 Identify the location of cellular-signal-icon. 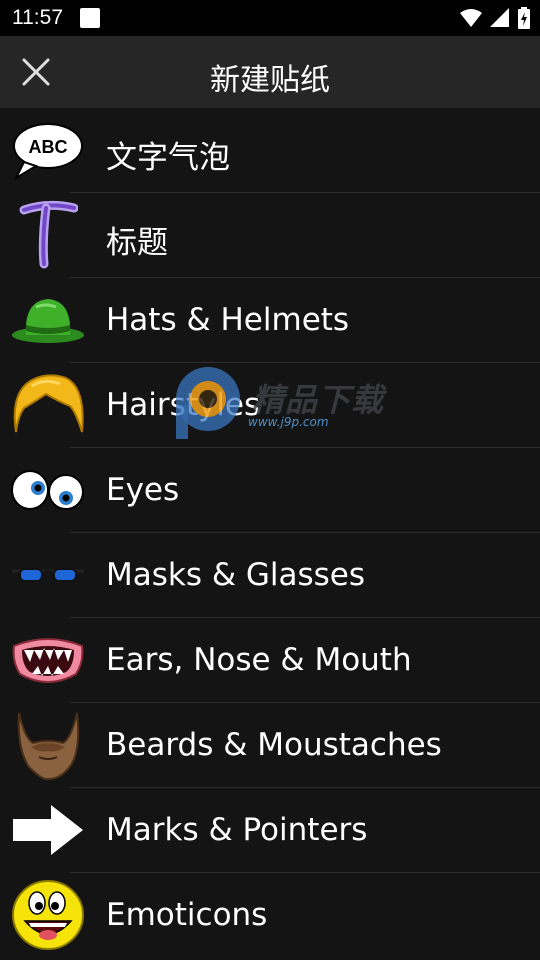
(499, 17).